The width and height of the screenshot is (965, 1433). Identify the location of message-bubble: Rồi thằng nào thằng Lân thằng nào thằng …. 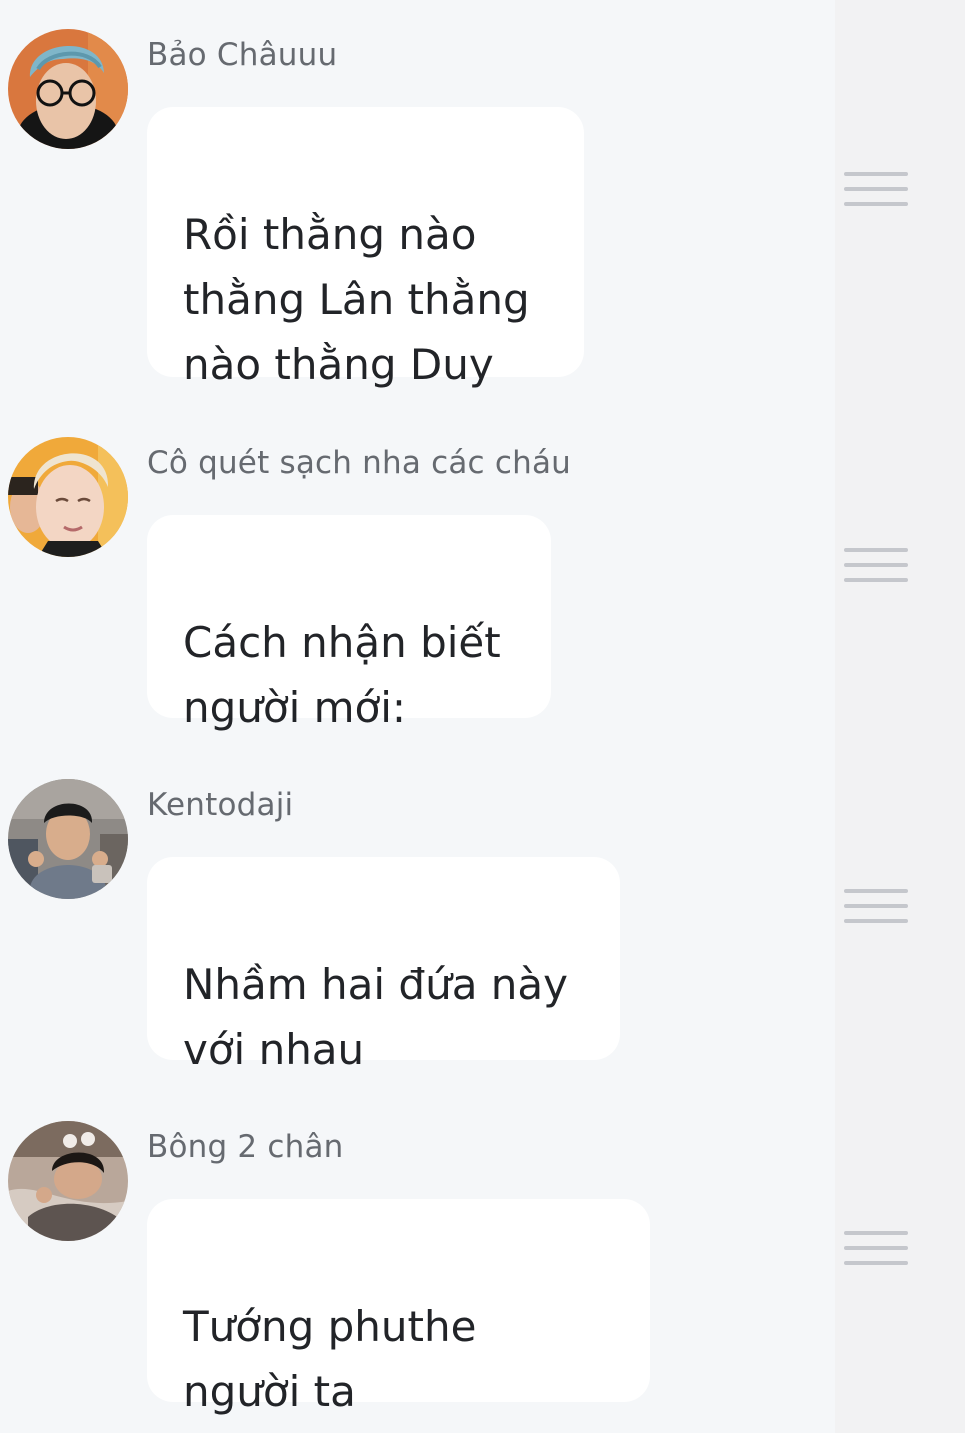
(365, 248).